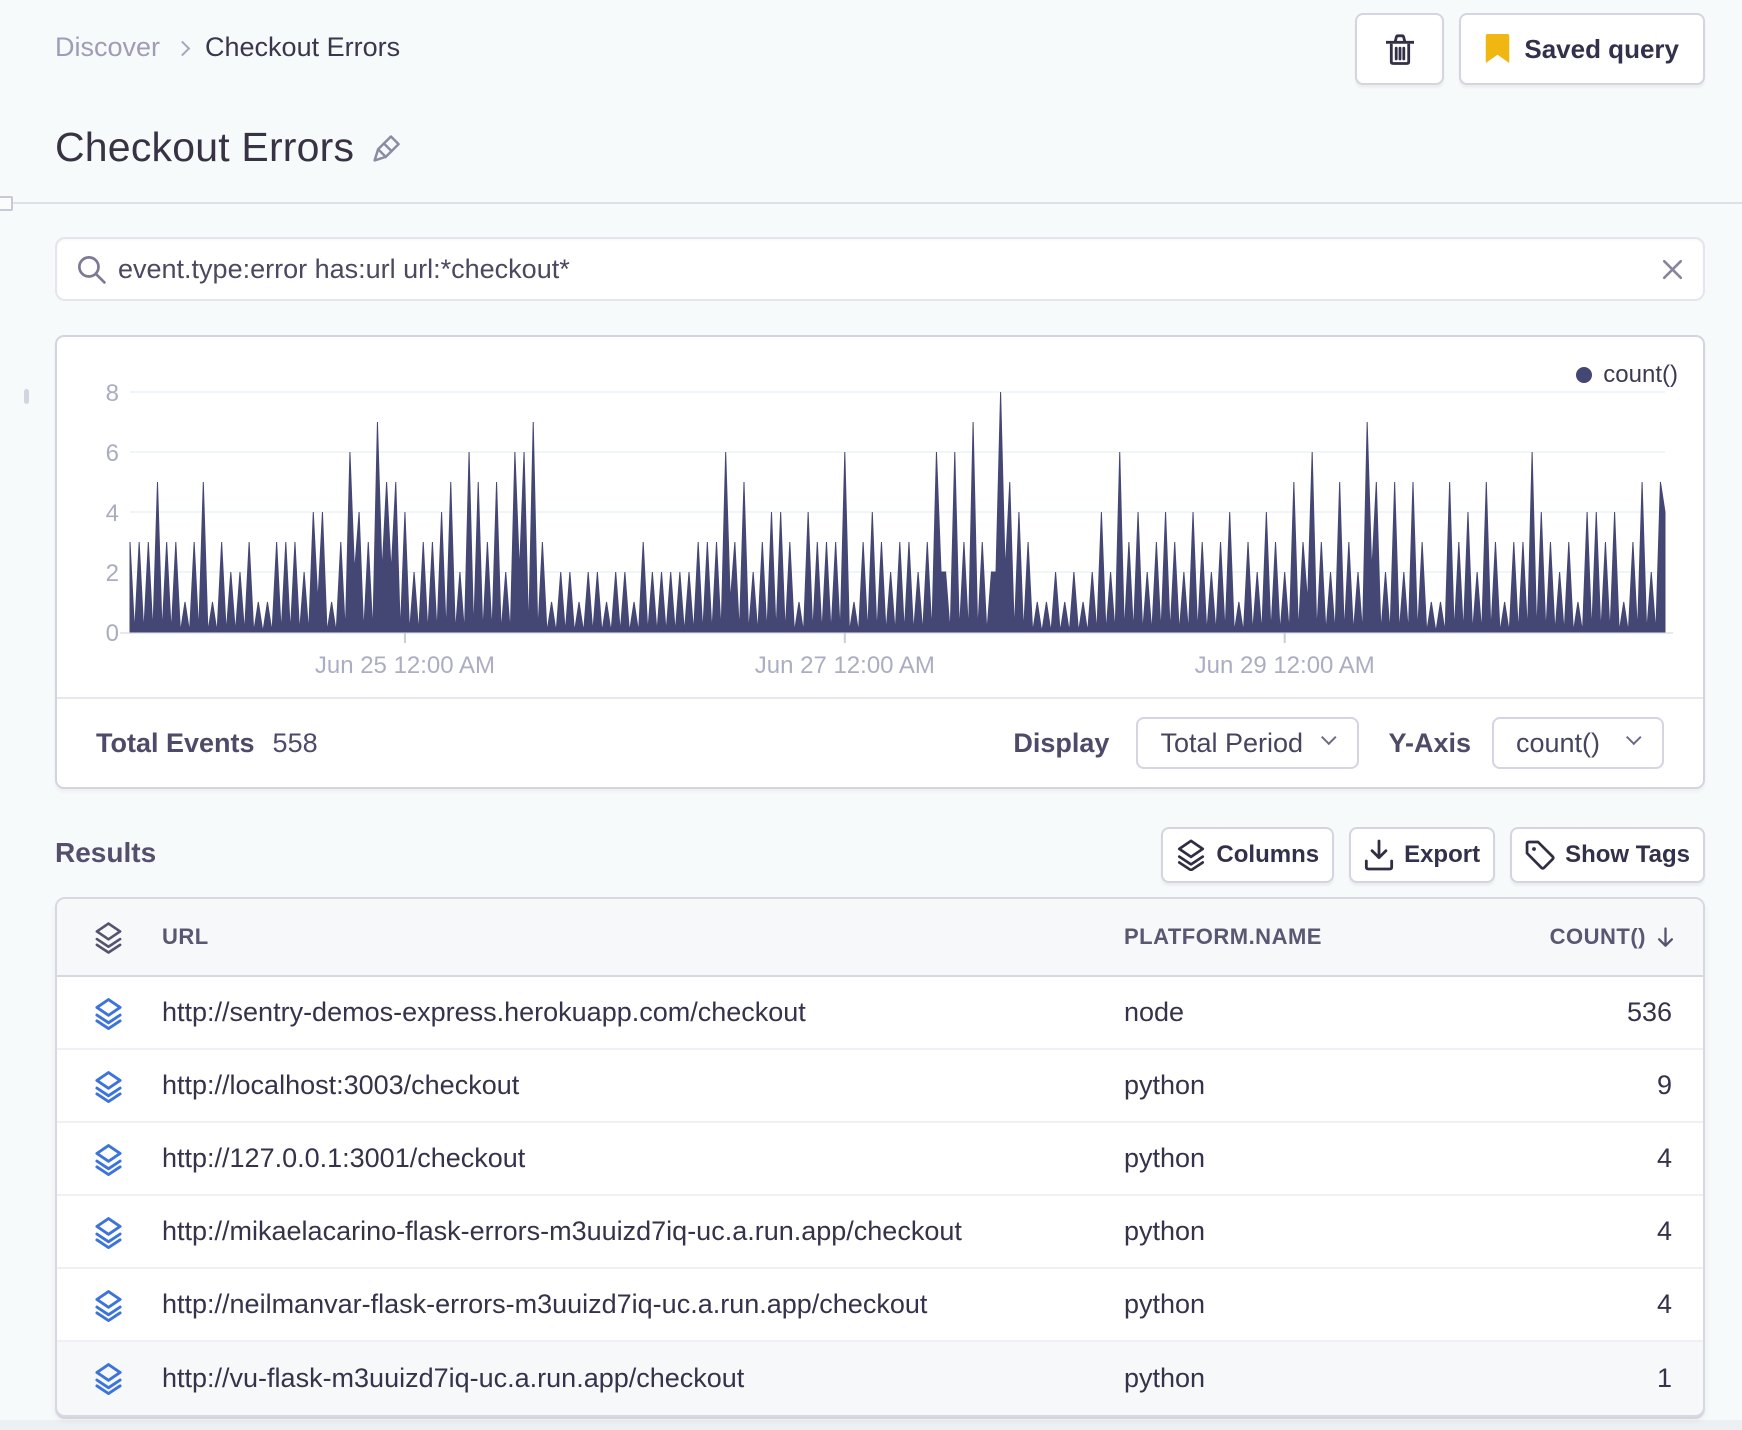  I want to click on trash-icon, so click(1399, 49).